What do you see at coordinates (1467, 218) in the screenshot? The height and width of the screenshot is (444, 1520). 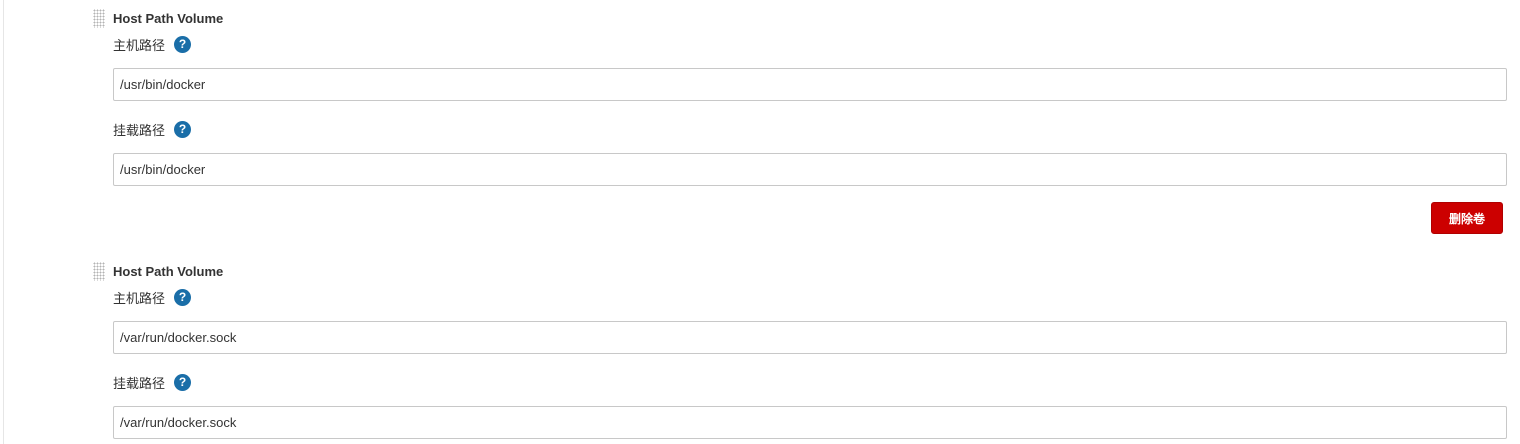 I see `delete-volume-button: 删除卷` at bounding box center [1467, 218].